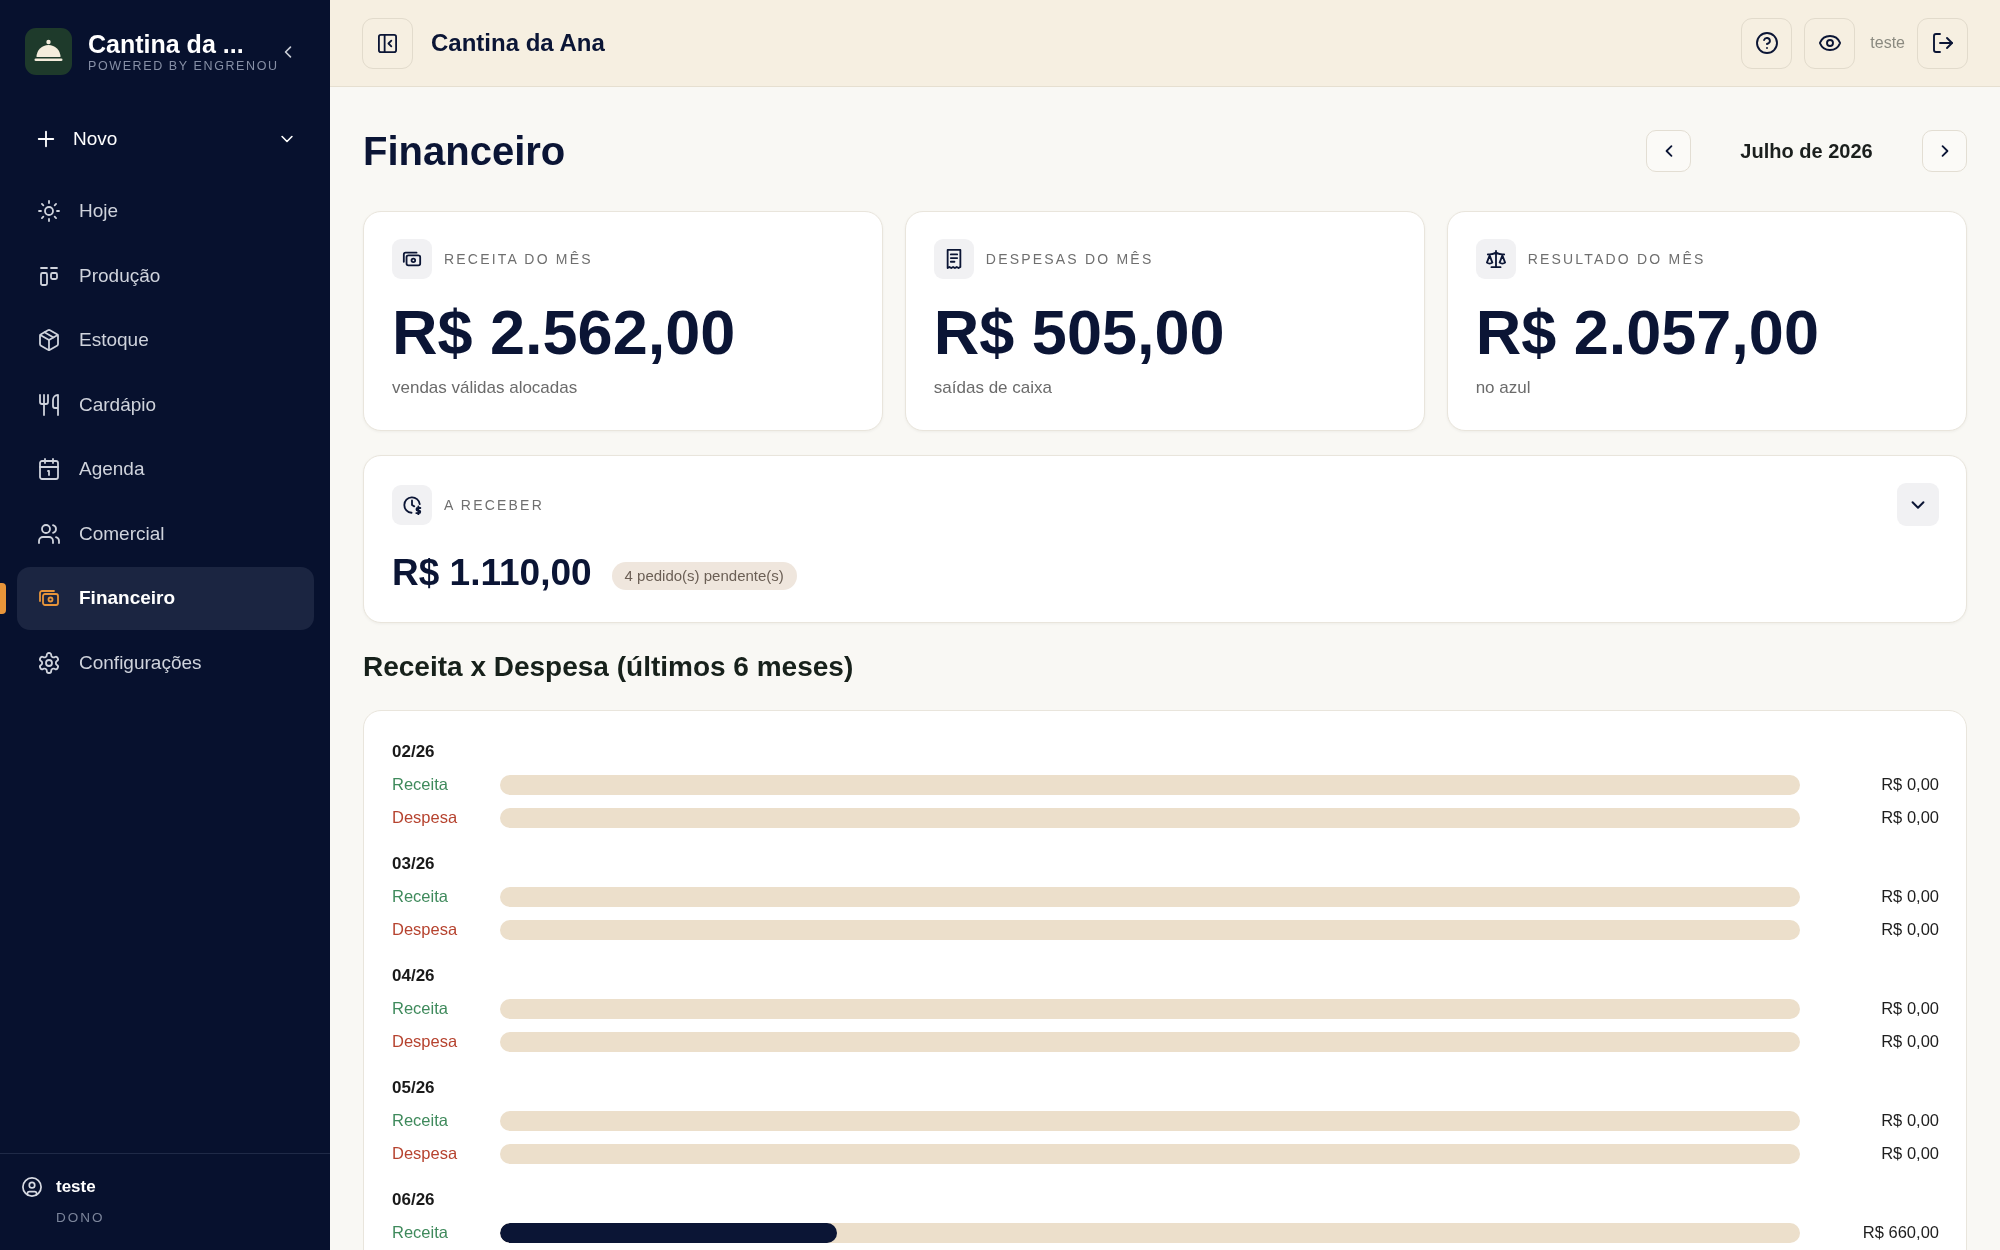 The image size is (2000, 1250). I want to click on brand-subtitle: POWERED BY ENGRENOU, so click(183, 66).